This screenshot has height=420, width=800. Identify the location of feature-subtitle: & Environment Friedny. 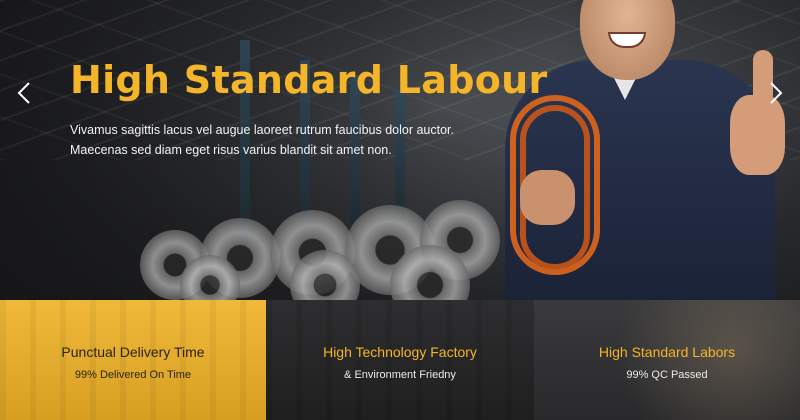
(400, 375).